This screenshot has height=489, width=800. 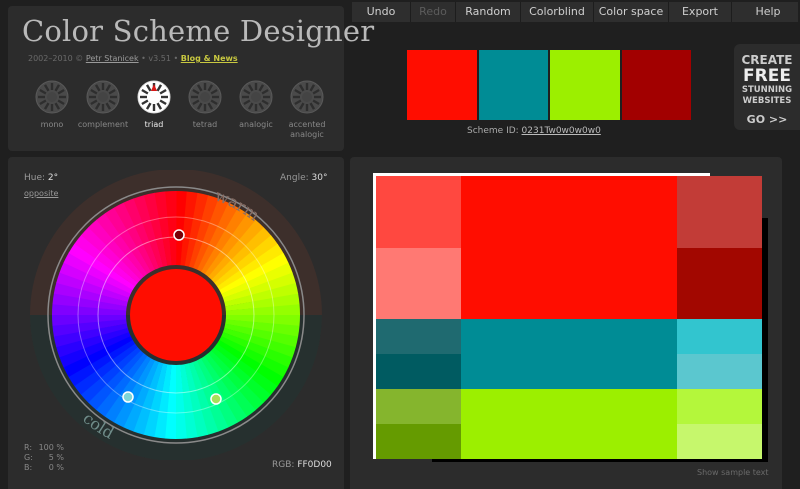 I want to click on mode-triad: triad, so click(x=154, y=105).